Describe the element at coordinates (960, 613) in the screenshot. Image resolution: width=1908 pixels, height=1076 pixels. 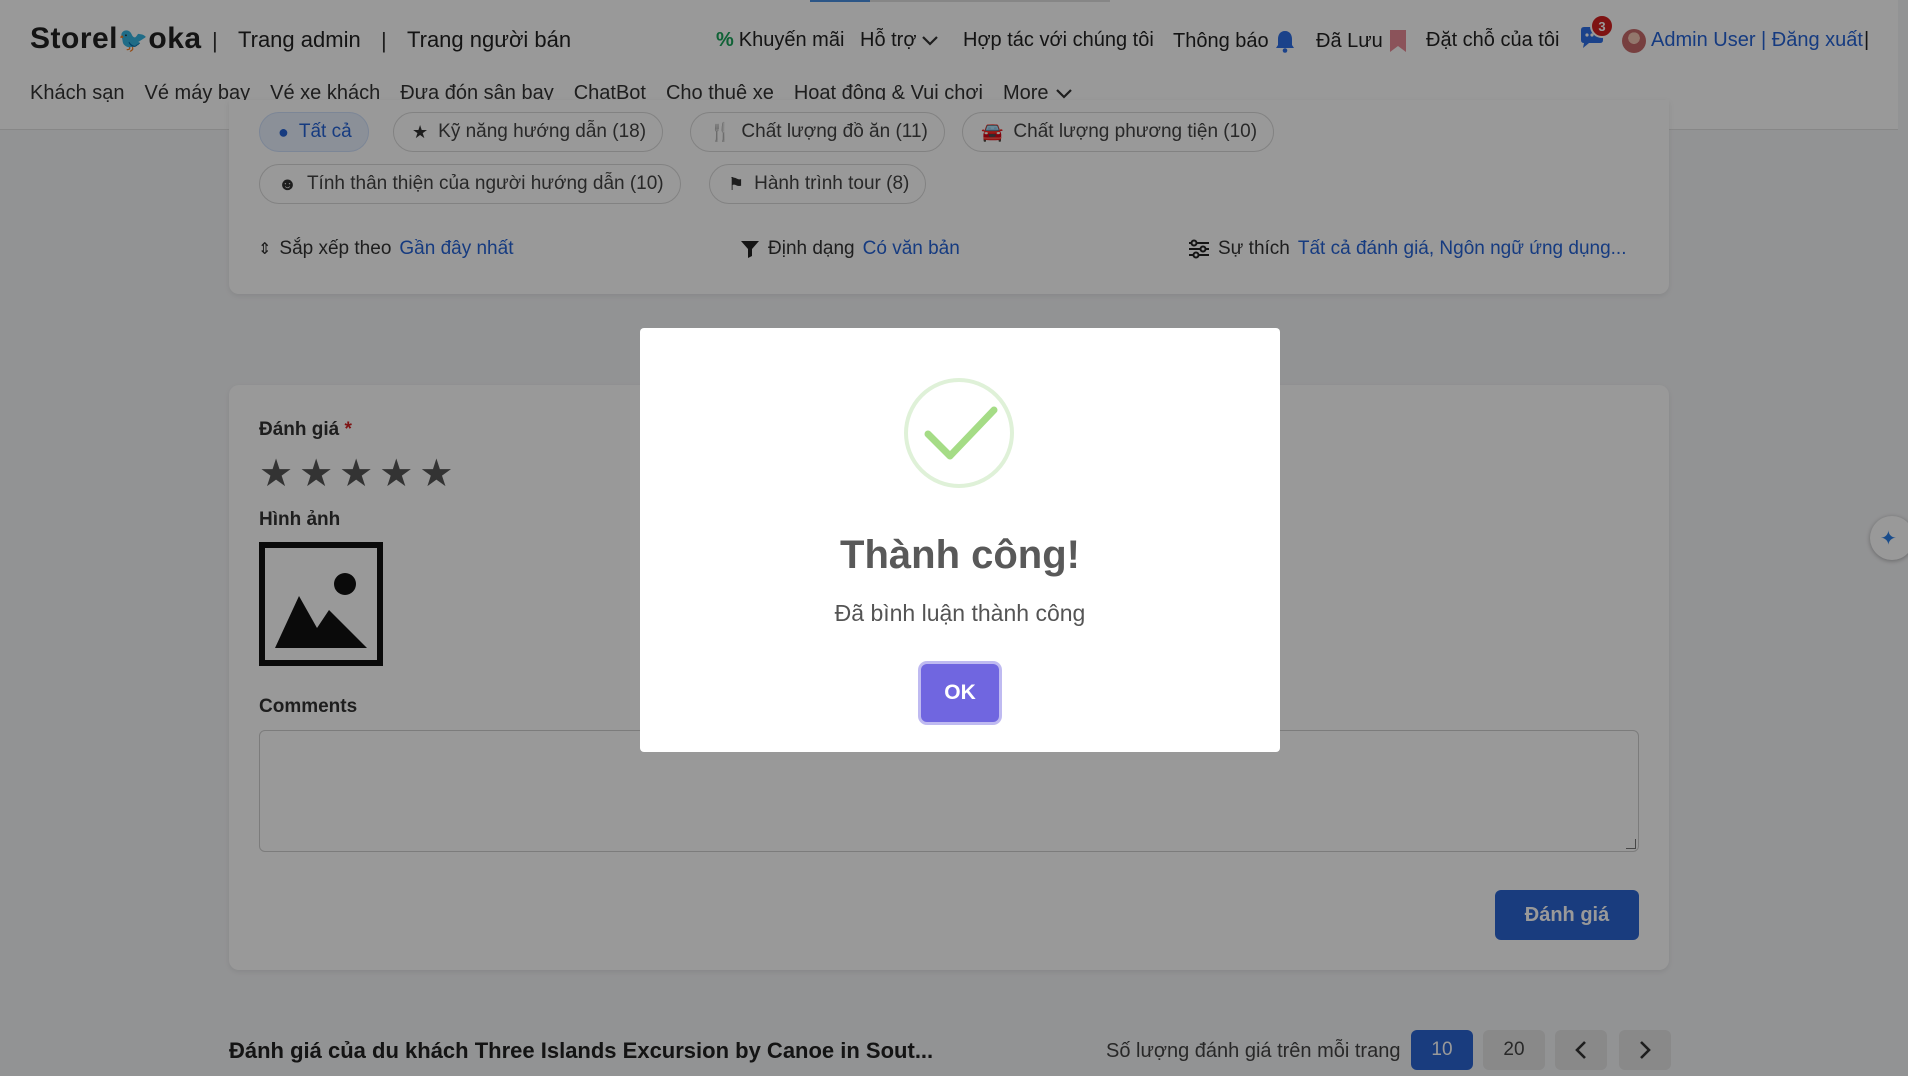
I see `dialog-message: Đã bình luận thành công` at that location.